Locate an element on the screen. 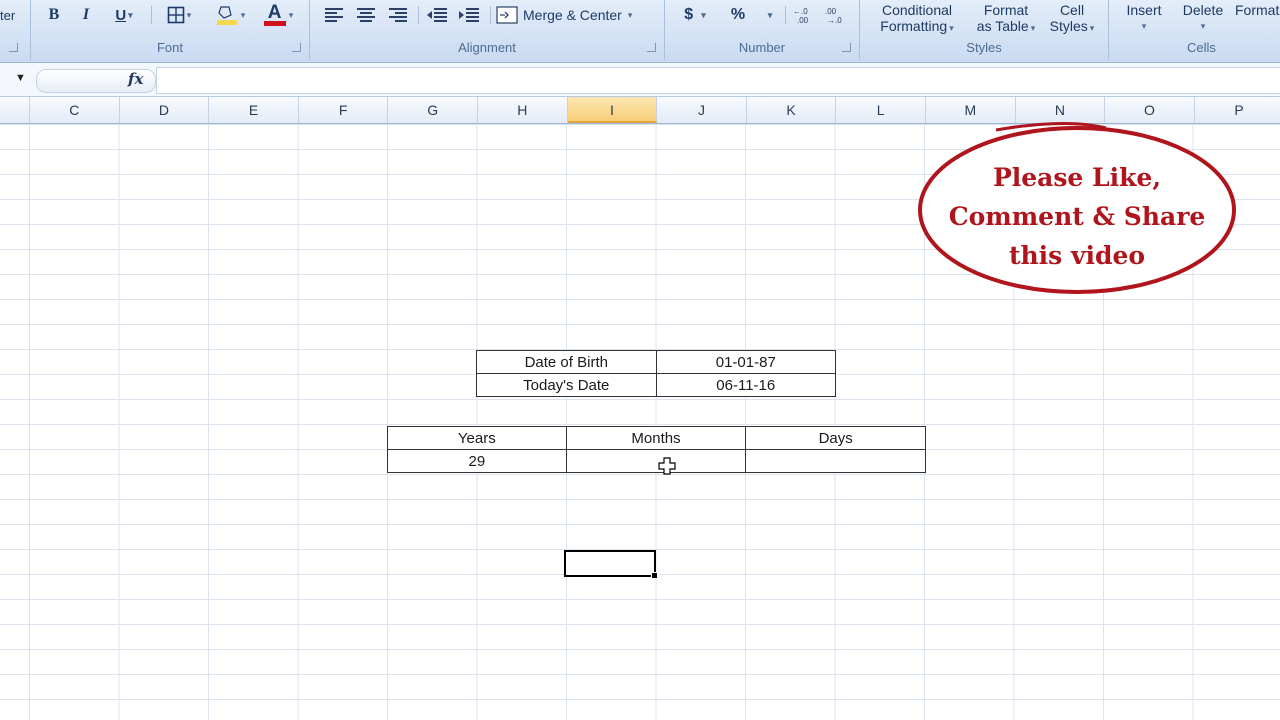 This screenshot has height=720, width=1280. font-color-icon: A is located at coordinates (275, 14).